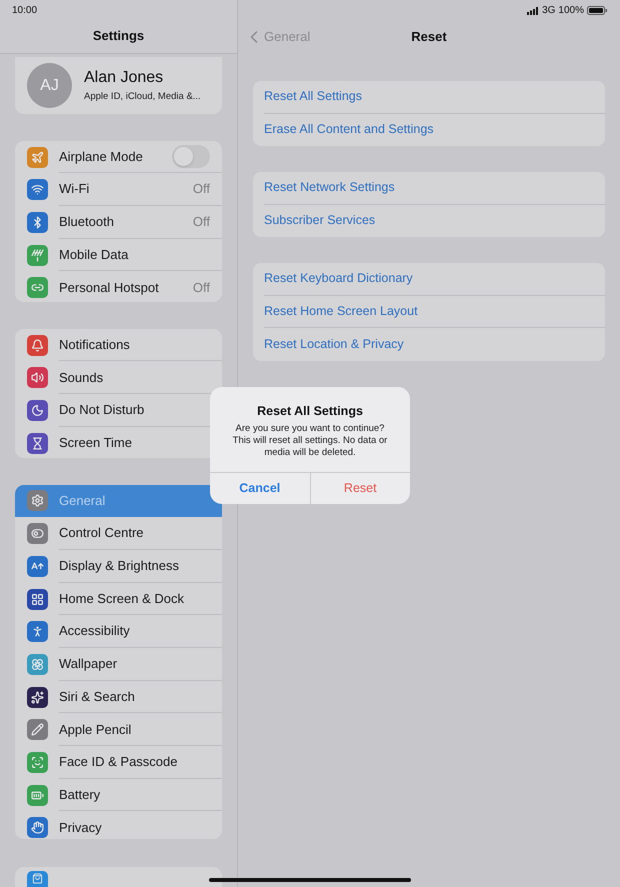 This screenshot has height=887, width=620. What do you see at coordinates (118, 189) in the screenshot?
I see `settings-row: Wi-Fi Off` at bounding box center [118, 189].